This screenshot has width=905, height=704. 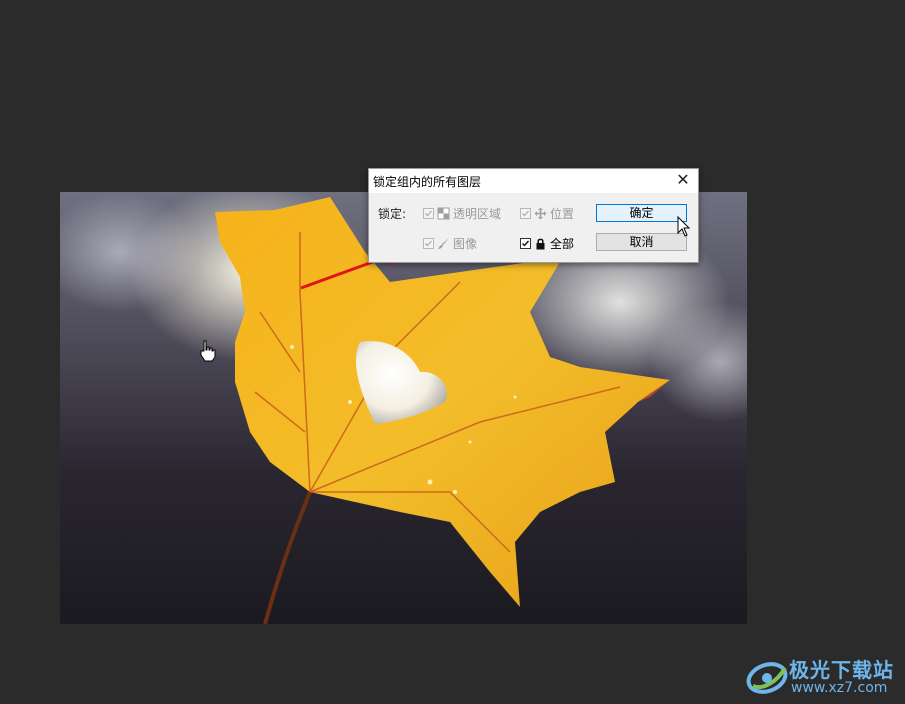 I want to click on lock-position-checkbox, so click(x=525, y=213).